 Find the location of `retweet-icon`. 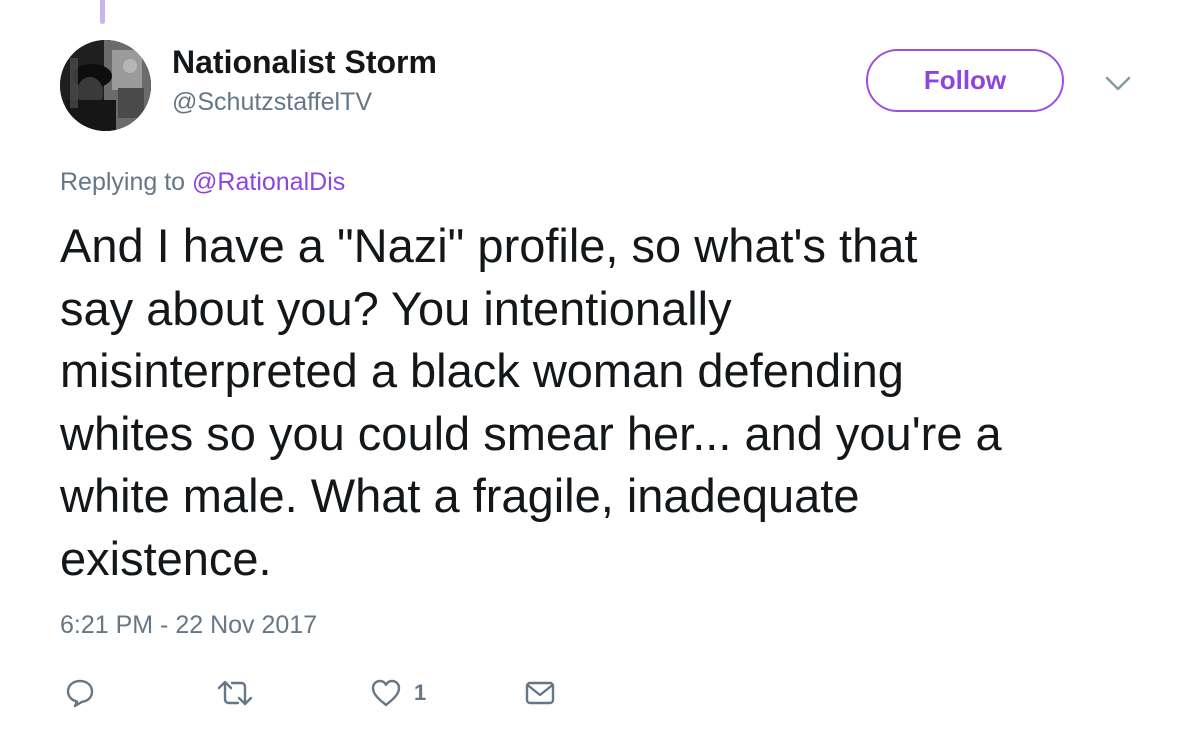

retweet-icon is located at coordinates (235, 693).